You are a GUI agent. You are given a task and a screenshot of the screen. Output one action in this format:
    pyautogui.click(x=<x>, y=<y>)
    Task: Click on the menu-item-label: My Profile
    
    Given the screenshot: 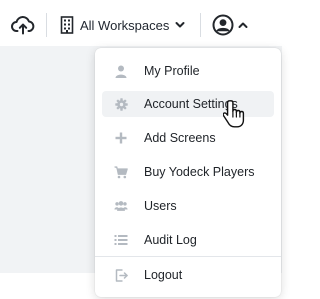 What is the action you would take?
    pyautogui.click(x=172, y=71)
    